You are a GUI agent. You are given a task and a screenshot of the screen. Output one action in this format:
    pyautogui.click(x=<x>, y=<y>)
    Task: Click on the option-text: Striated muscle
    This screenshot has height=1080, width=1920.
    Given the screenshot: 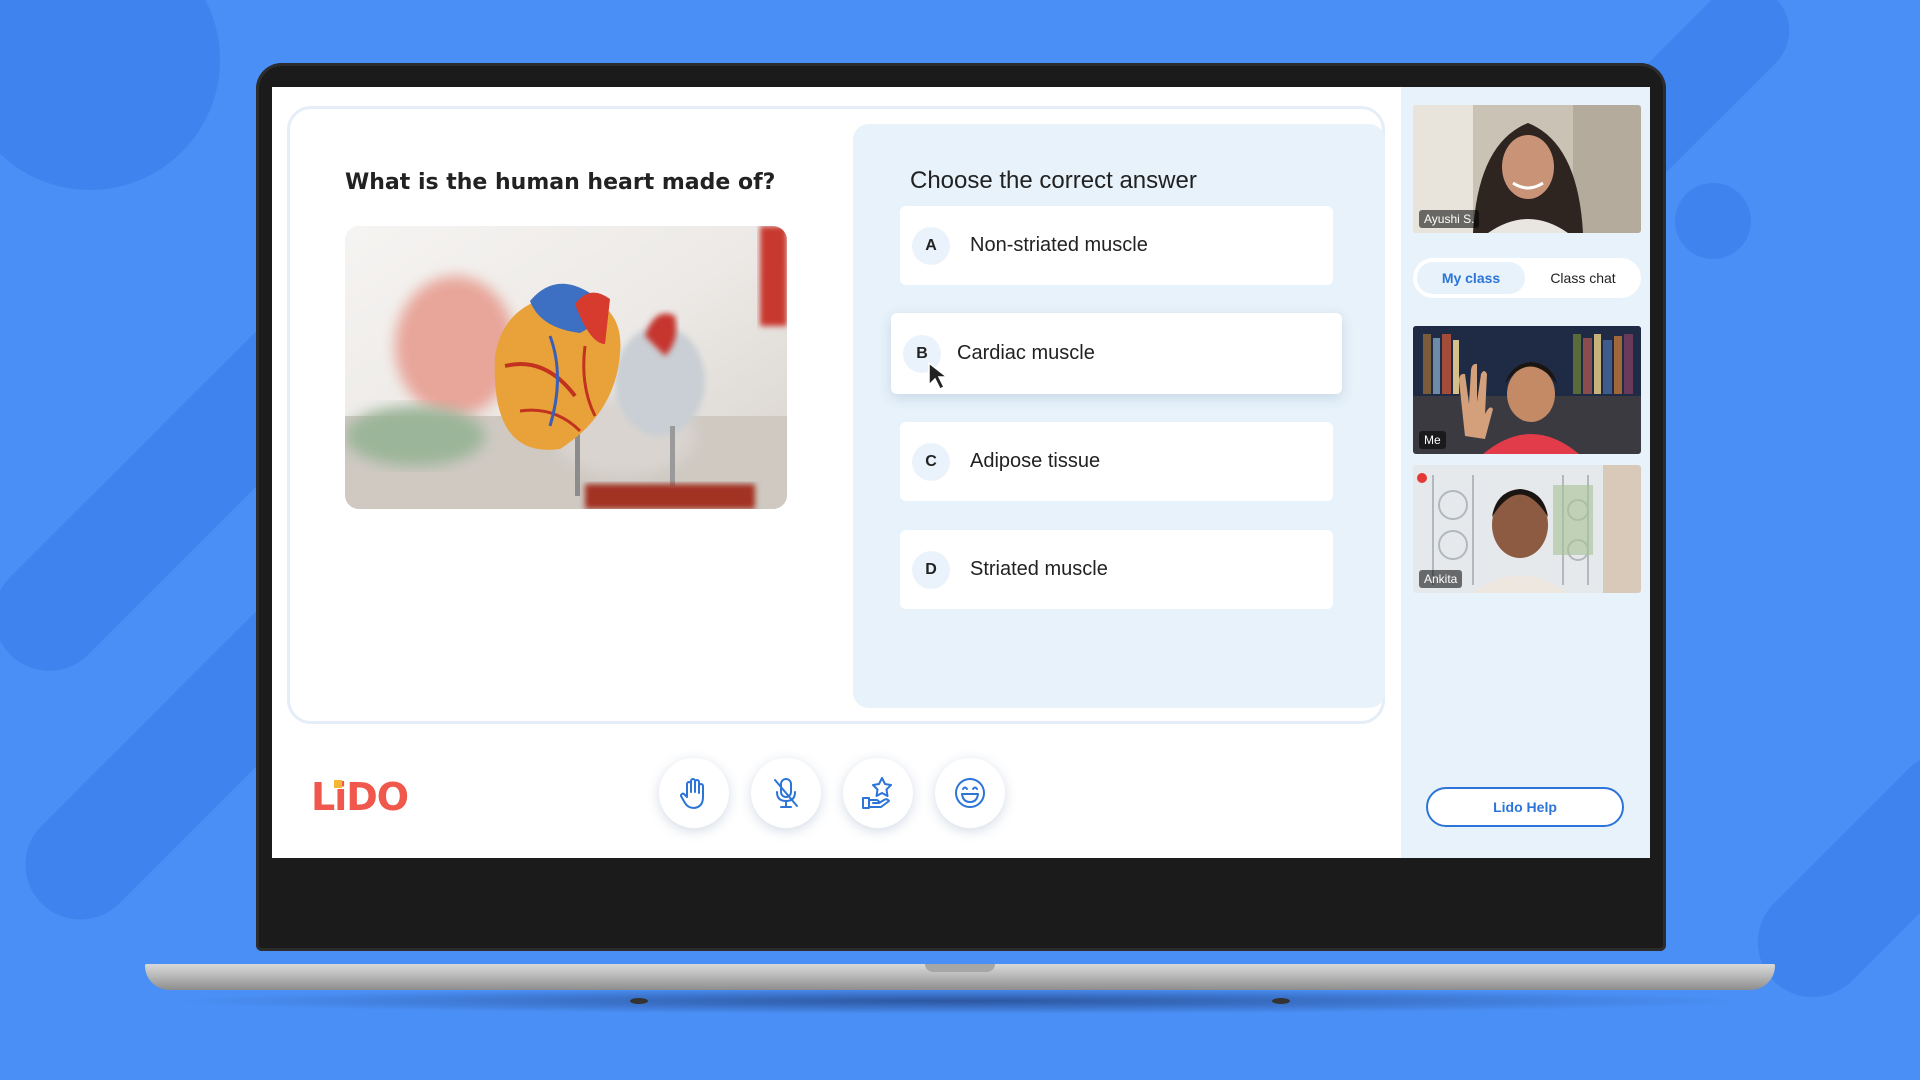 What is the action you would take?
    pyautogui.click(x=1039, y=569)
    